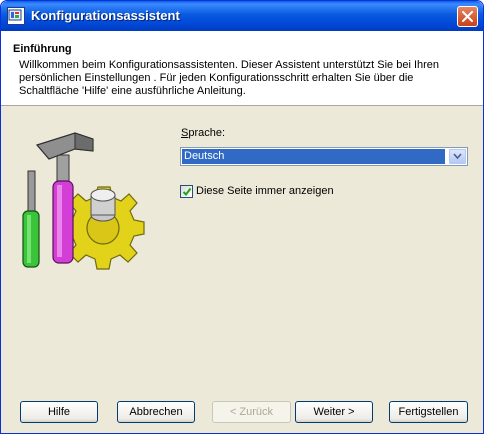 This screenshot has height=434, width=484. Describe the element at coordinates (59, 412) in the screenshot. I see `help-button: Hilfe` at that location.